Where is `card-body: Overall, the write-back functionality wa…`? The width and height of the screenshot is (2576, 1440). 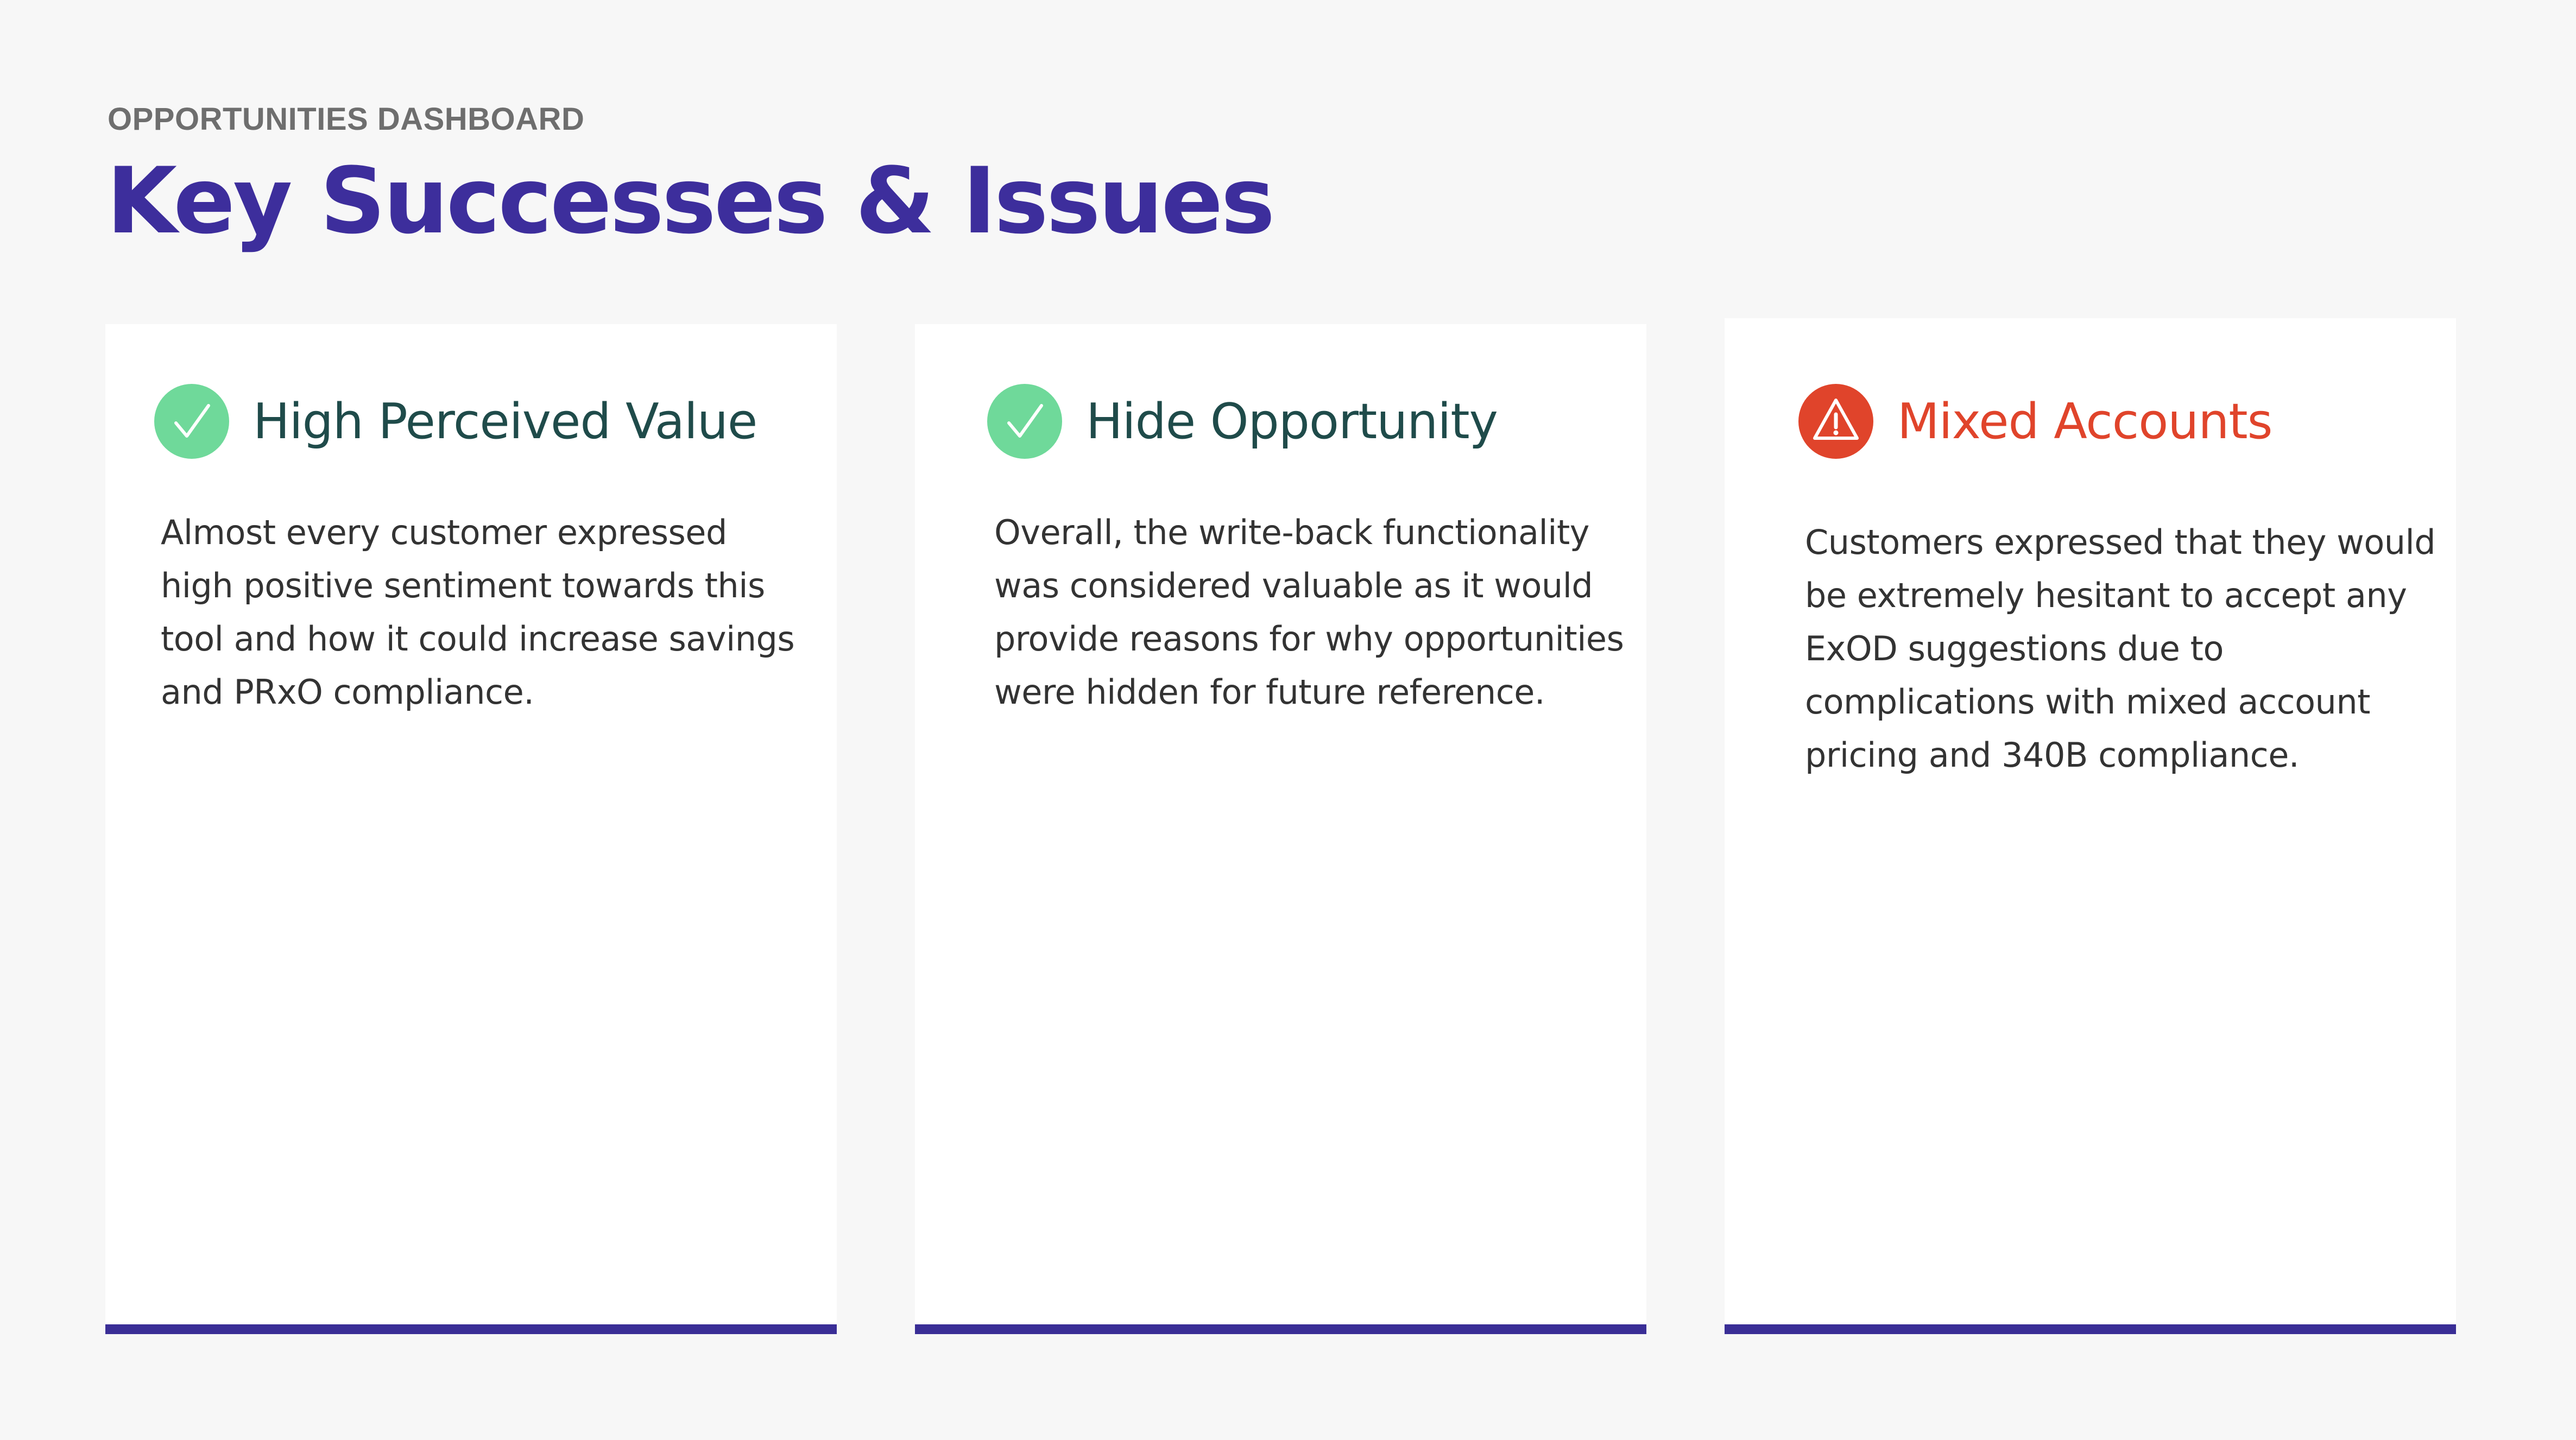 card-body: Overall, the write-back functionality wa… is located at coordinates (1309, 612).